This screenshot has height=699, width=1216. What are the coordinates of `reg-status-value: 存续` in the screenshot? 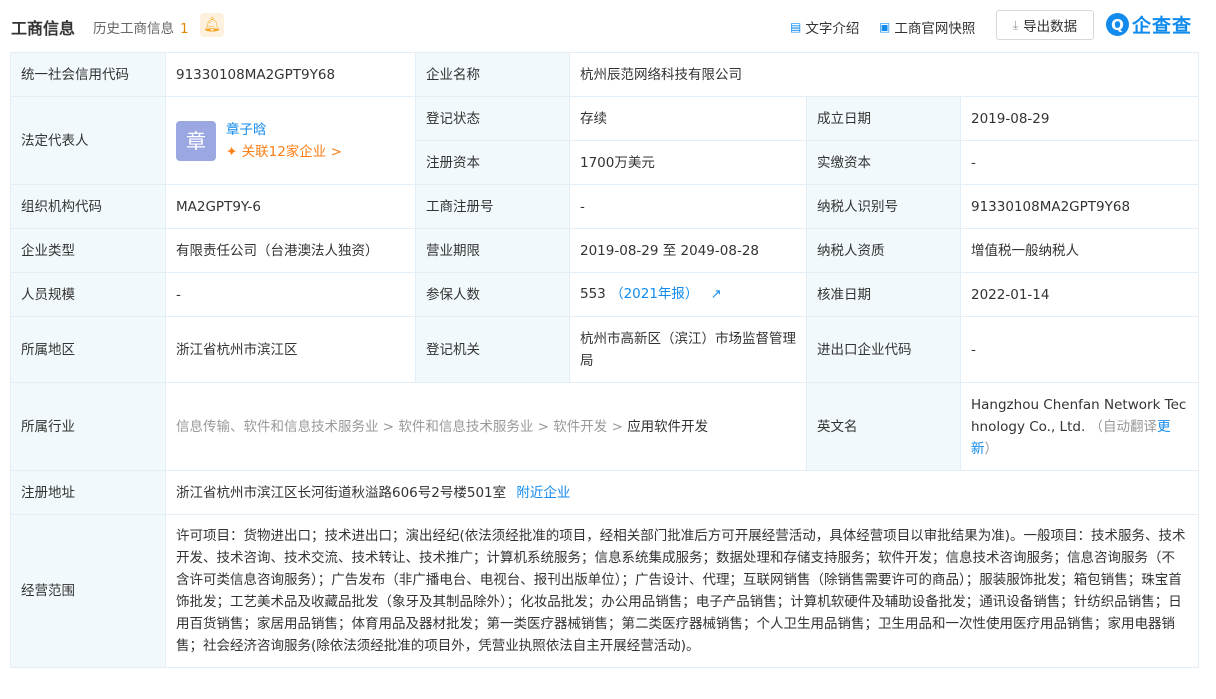 It's located at (688, 118).